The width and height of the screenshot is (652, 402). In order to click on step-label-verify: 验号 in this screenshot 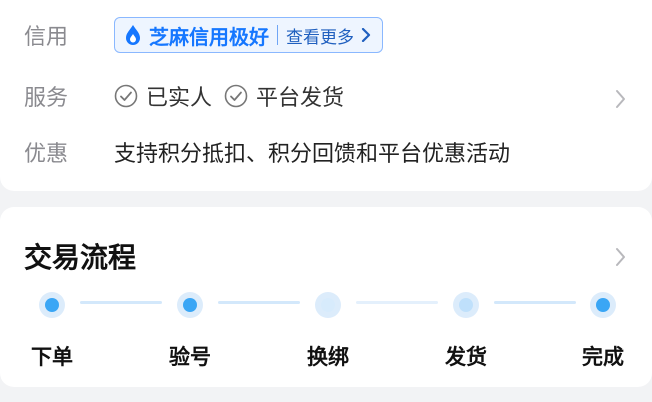, I will do `click(190, 357)`.